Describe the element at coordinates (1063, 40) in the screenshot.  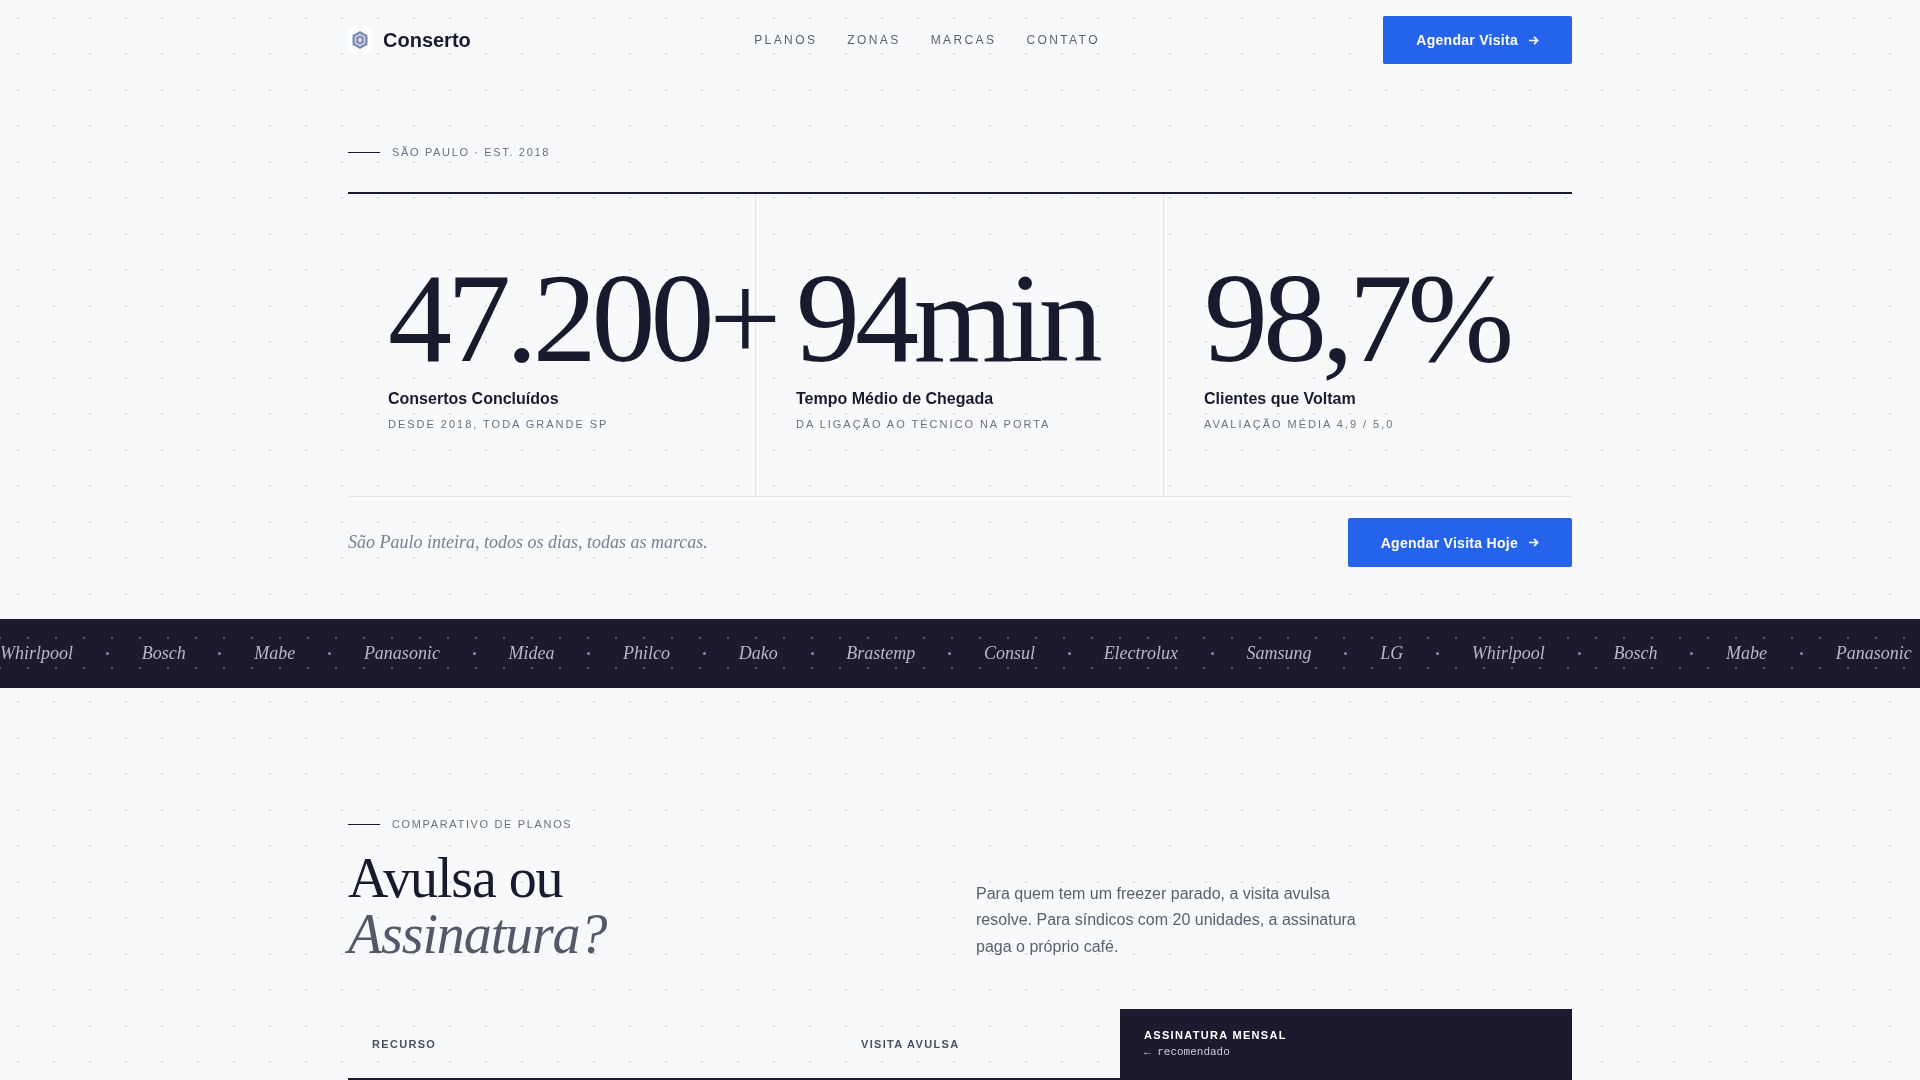
I see `nav-link: CONTATO` at that location.